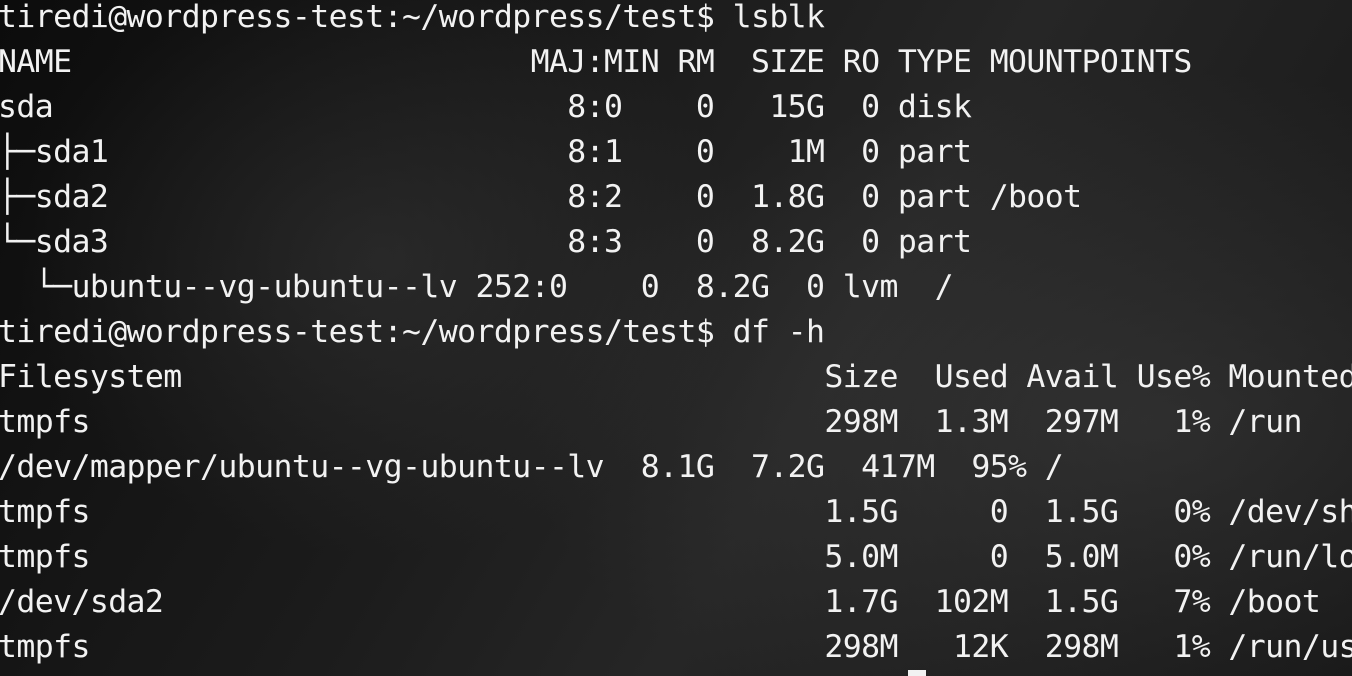 The width and height of the screenshot is (1352, 676). I want to click on lsblk-row-sda: sda 8:0 0 15G 0 disk, so click(486, 107).